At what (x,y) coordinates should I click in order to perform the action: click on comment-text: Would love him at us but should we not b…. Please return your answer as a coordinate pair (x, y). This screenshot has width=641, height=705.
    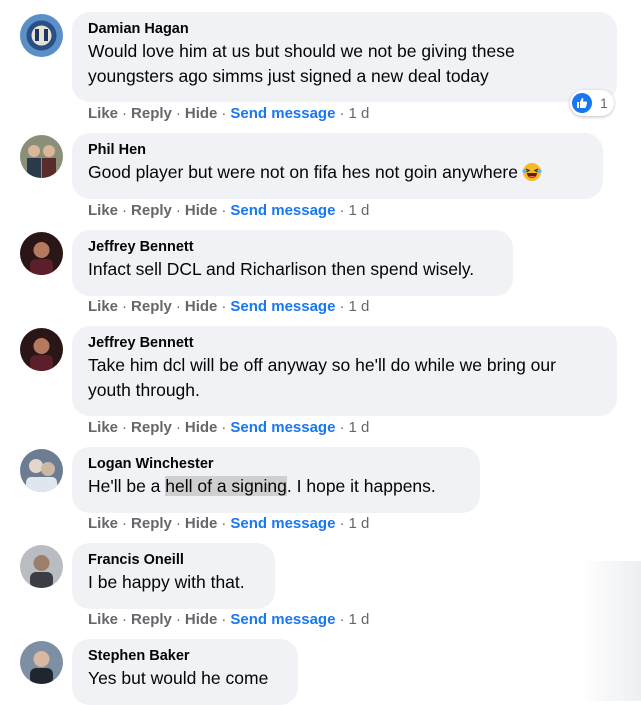
    Looking at the image, I should click on (301, 63).